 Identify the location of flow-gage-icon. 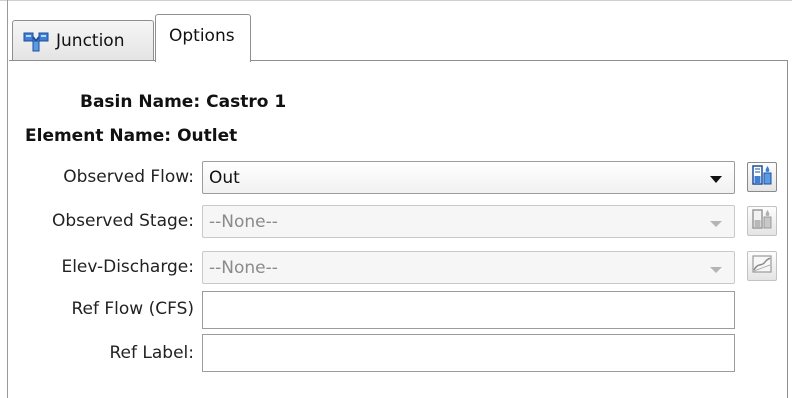
(762, 177).